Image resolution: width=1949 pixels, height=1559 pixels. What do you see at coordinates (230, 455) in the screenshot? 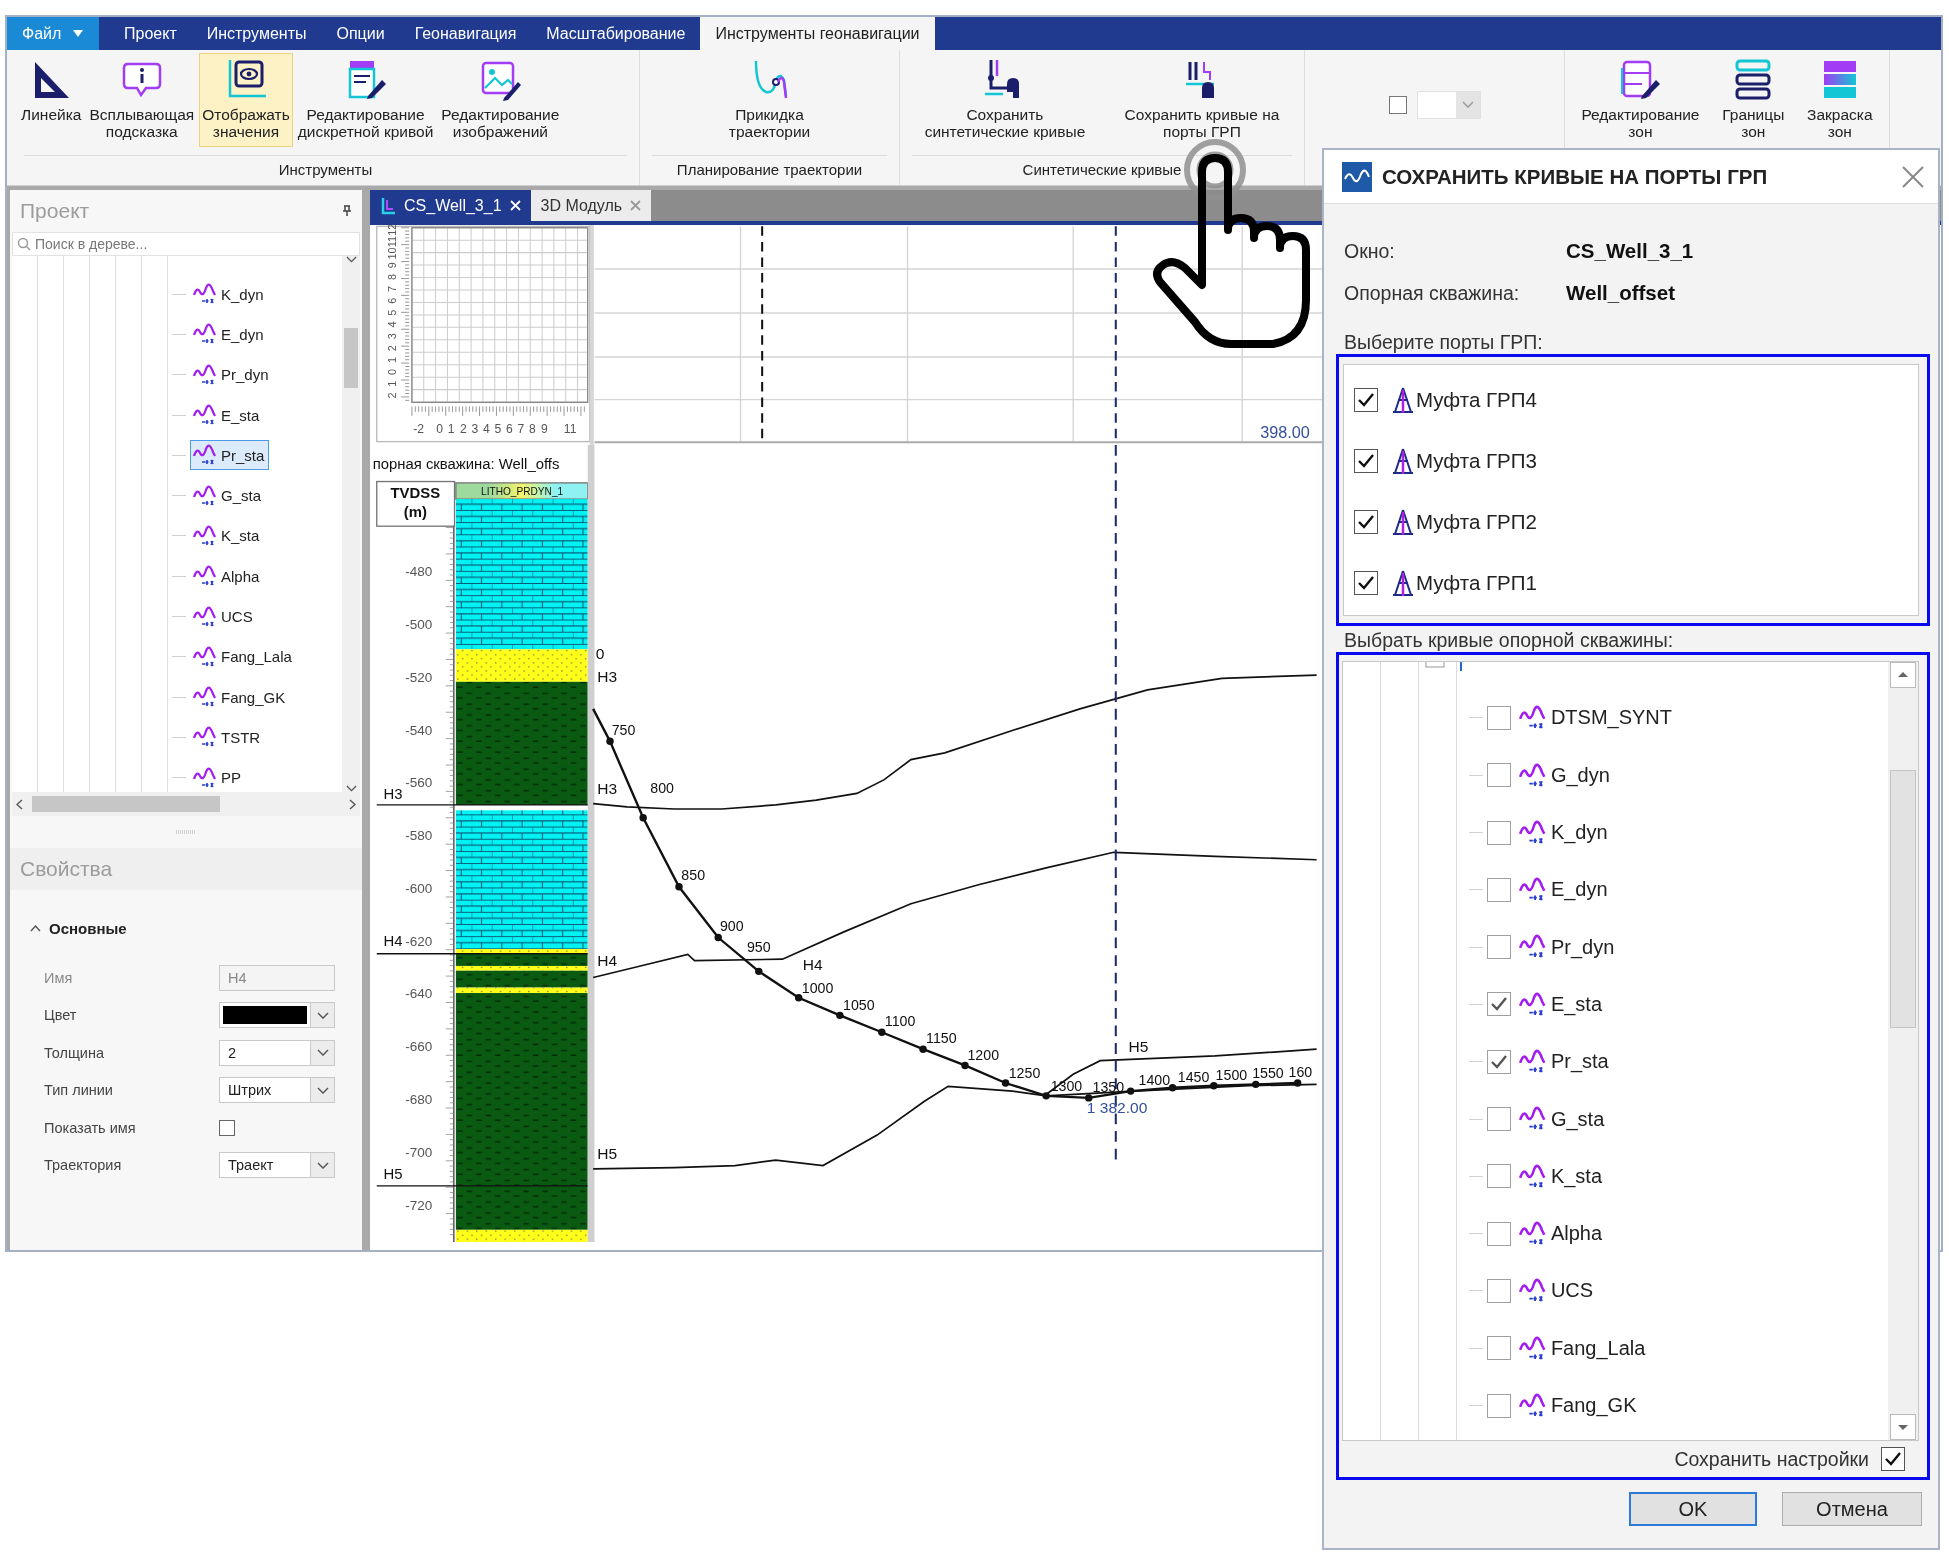
I see `tree-item: Pr_sta` at bounding box center [230, 455].